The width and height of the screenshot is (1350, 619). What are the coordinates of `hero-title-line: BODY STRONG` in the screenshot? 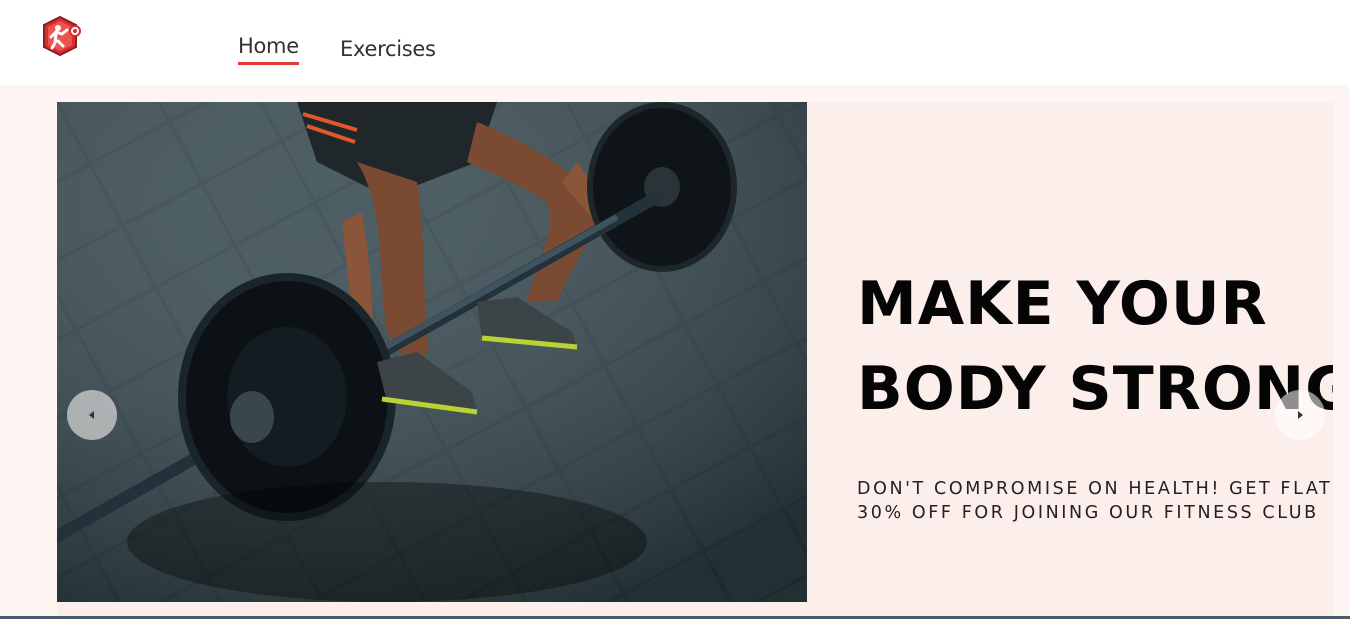 It's located at (1095, 389).